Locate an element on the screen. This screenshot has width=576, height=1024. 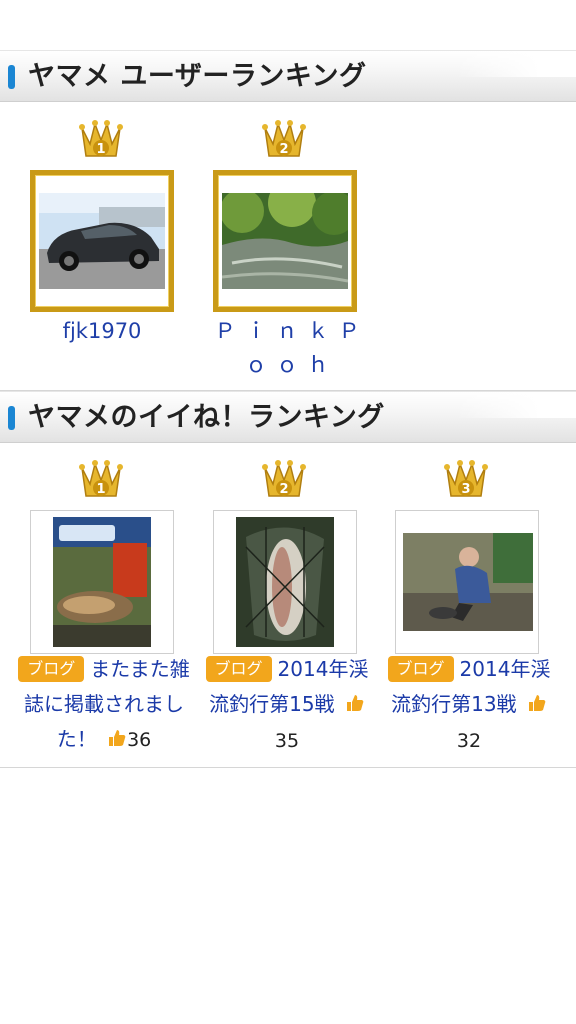
like-ranking-header: ヤマメのイイね！ランキング is located at coordinates (288, 417).